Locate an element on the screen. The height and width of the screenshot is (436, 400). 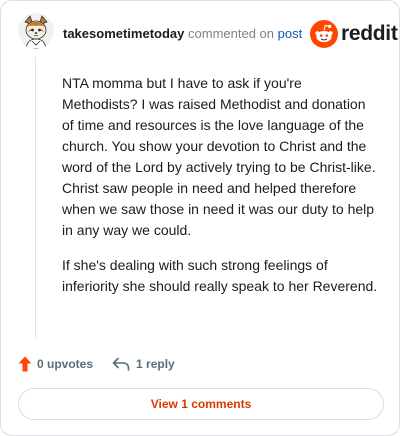
reddit-logo: reddit is located at coordinates (354, 34).